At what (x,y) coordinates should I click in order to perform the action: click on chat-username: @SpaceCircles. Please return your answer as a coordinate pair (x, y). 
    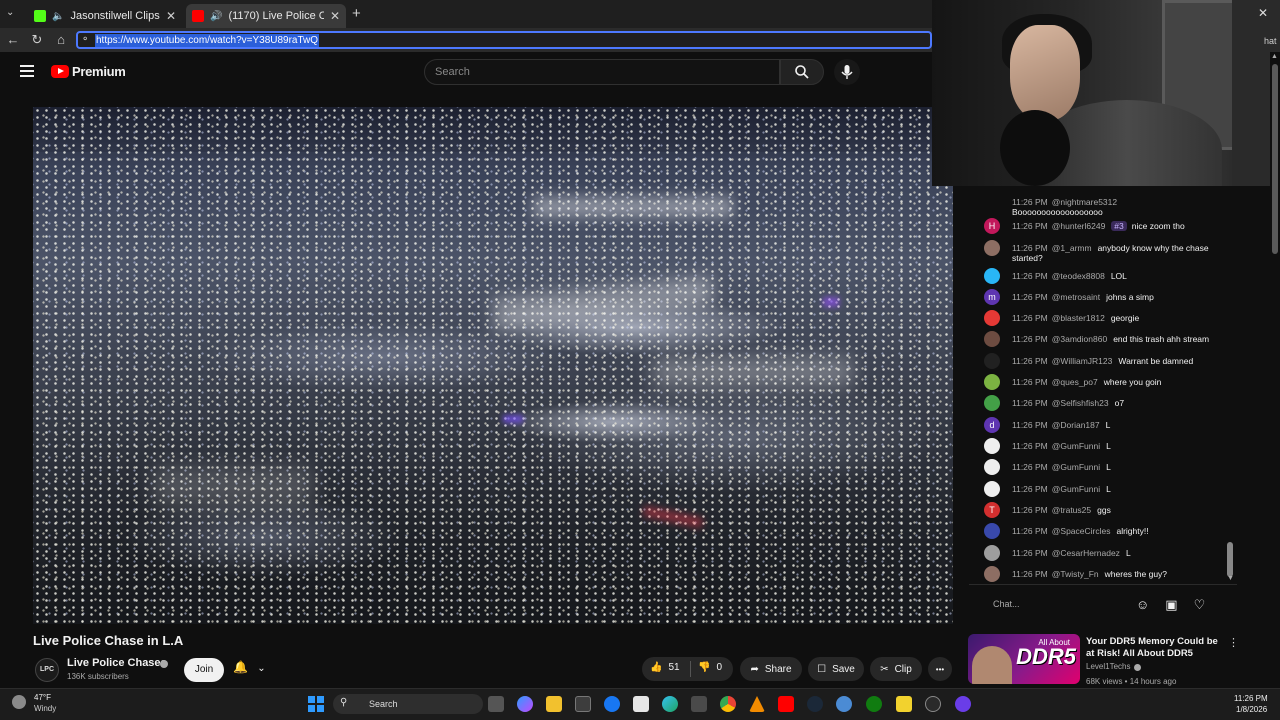
    Looking at the image, I should click on (1081, 531).